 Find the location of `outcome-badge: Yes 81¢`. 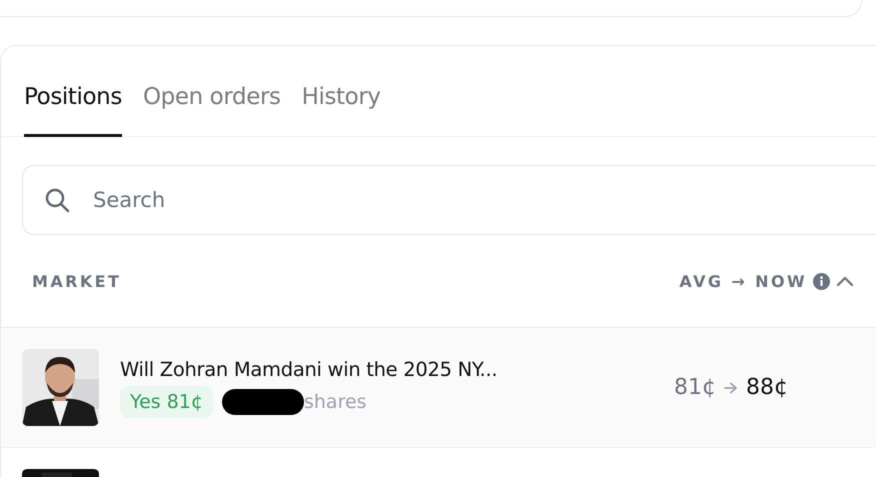

outcome-badge: Yes 81¢ is located at coordinates (166, 402).